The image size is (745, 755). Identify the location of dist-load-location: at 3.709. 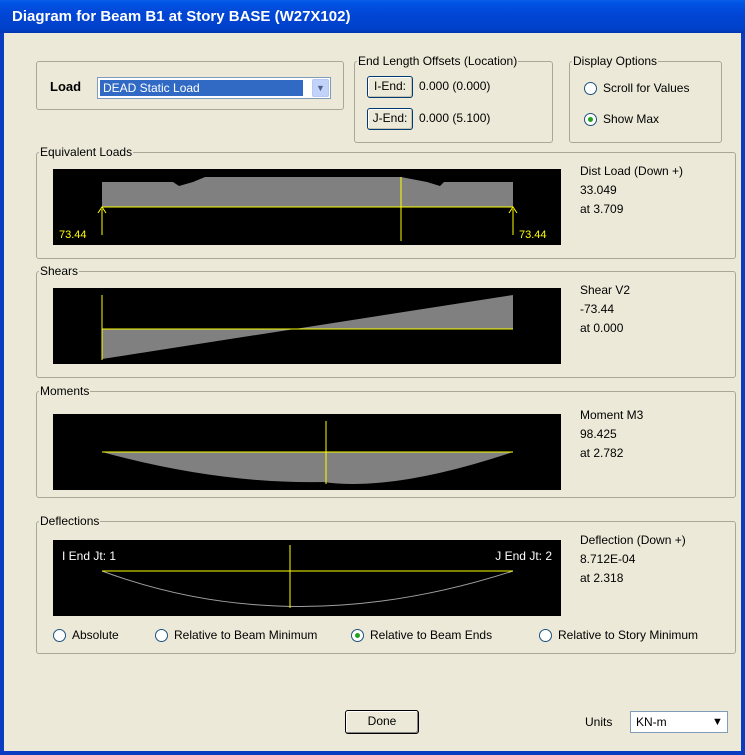
(602, 209).